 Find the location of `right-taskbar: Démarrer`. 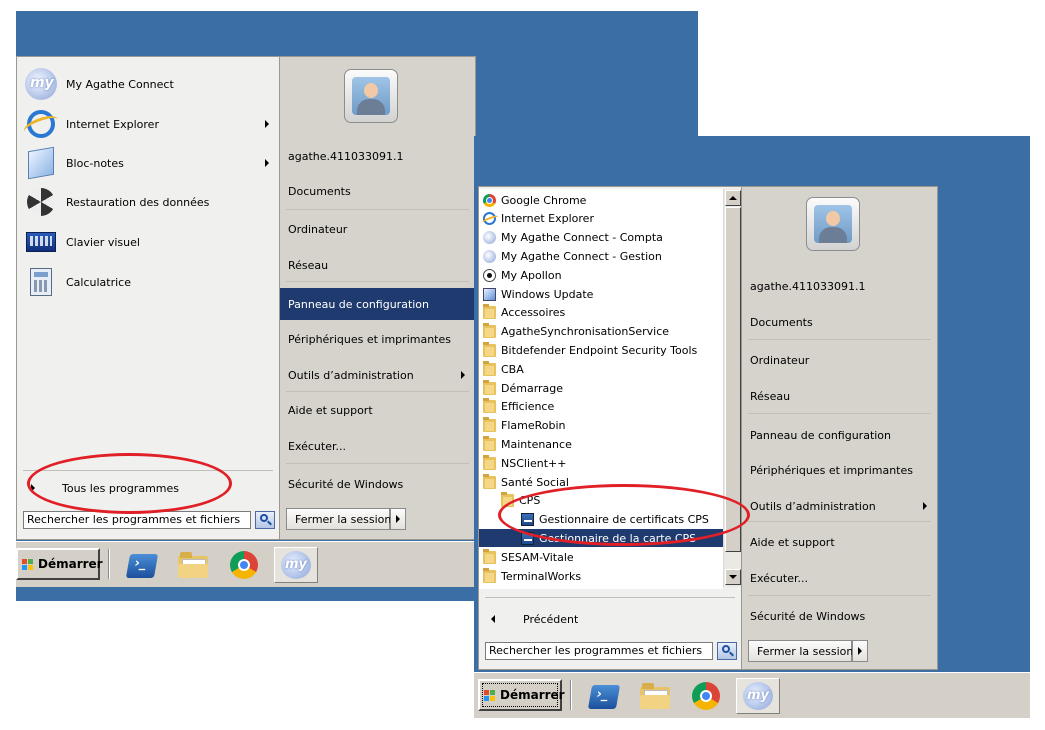

right-taskbar: Démarrer is located at coordinates (752, 695).